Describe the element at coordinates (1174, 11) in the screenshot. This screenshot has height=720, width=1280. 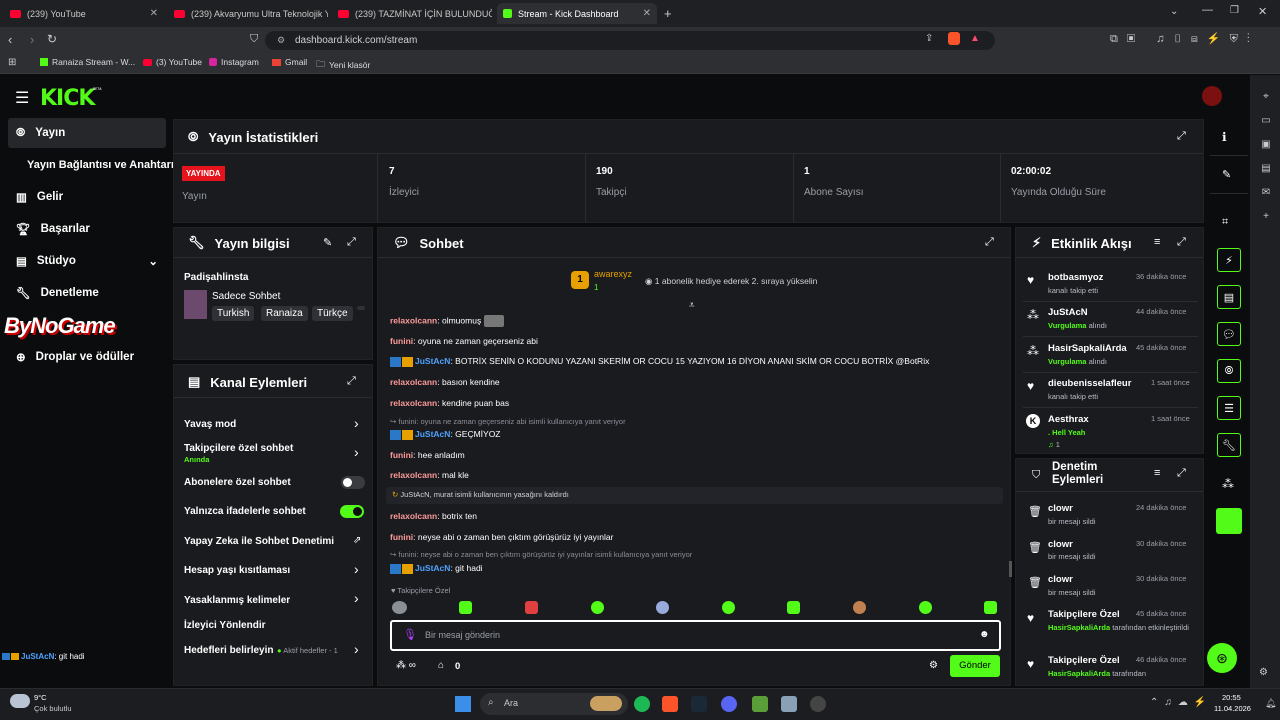
I see `tab-list-icon: ⌄` at that location.